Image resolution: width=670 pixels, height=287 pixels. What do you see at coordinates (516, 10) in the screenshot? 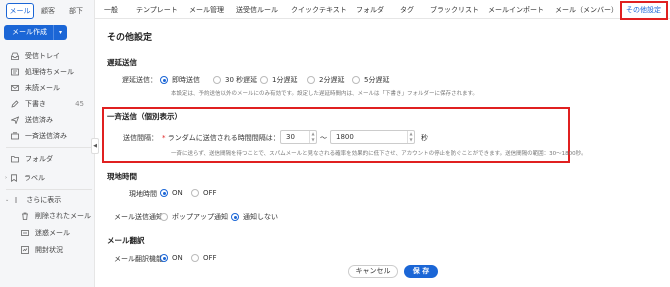
I see `tab-mail-import: メールインポート` at bounding box center [516, 10].